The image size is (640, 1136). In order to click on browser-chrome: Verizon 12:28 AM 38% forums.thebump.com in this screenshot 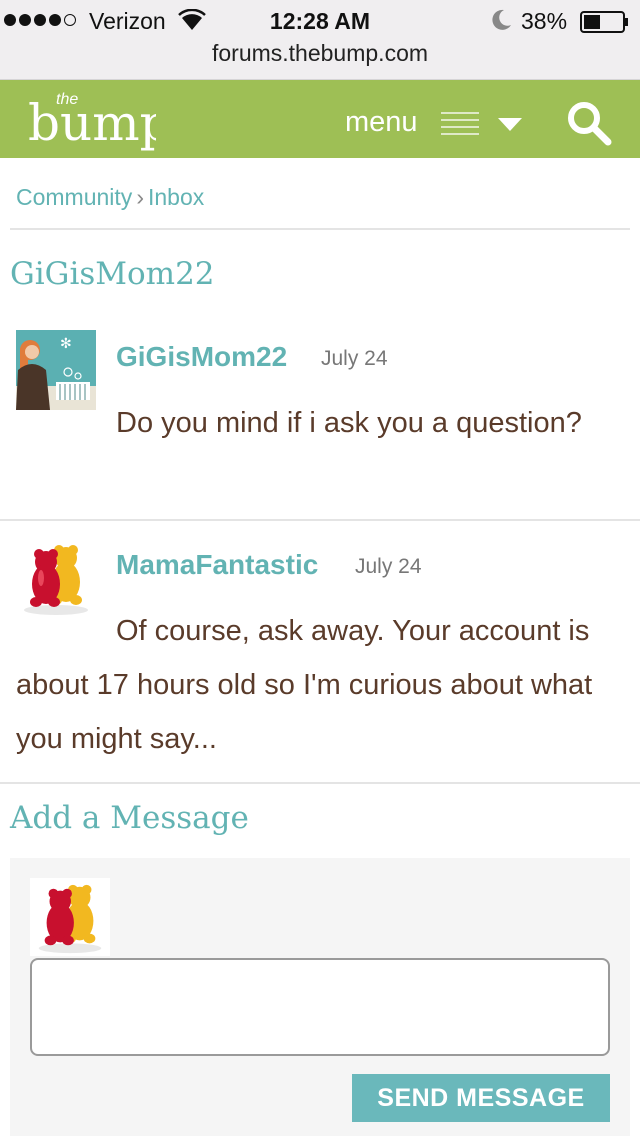, I will do `click(320, 40)`.